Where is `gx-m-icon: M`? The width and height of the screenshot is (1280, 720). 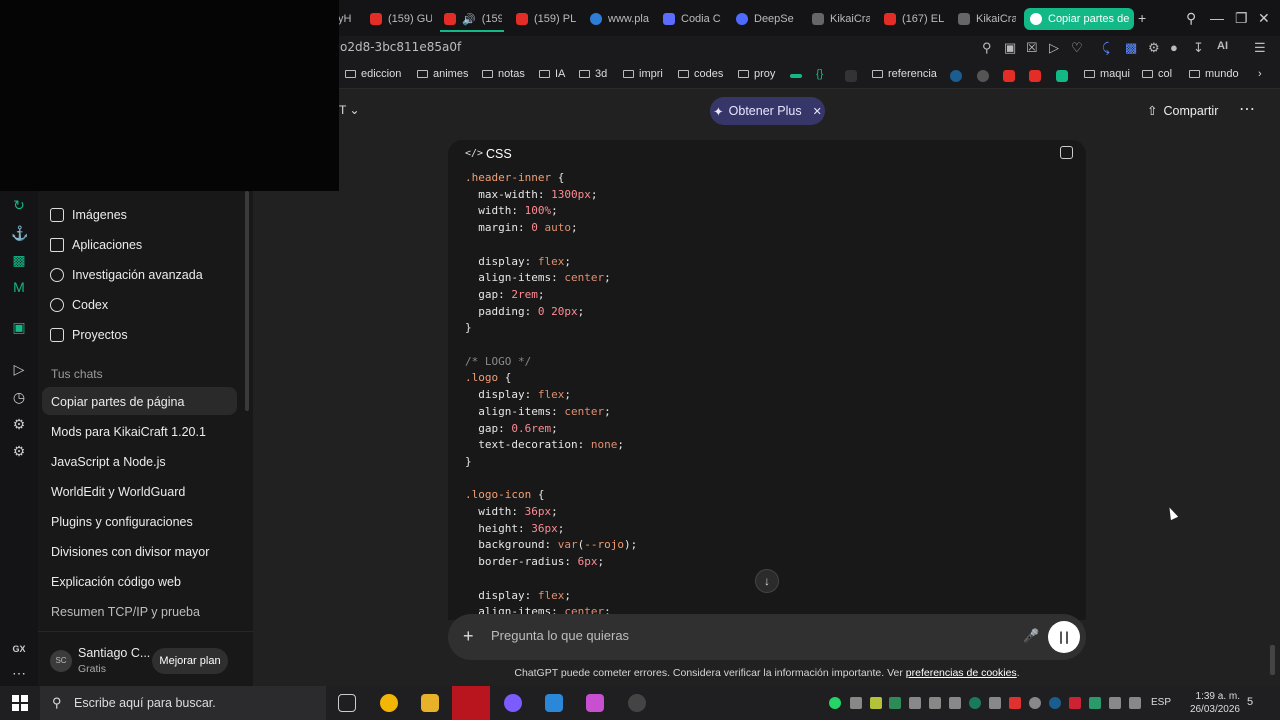
gx-m-icon: M is located at coordinates (19, 287).